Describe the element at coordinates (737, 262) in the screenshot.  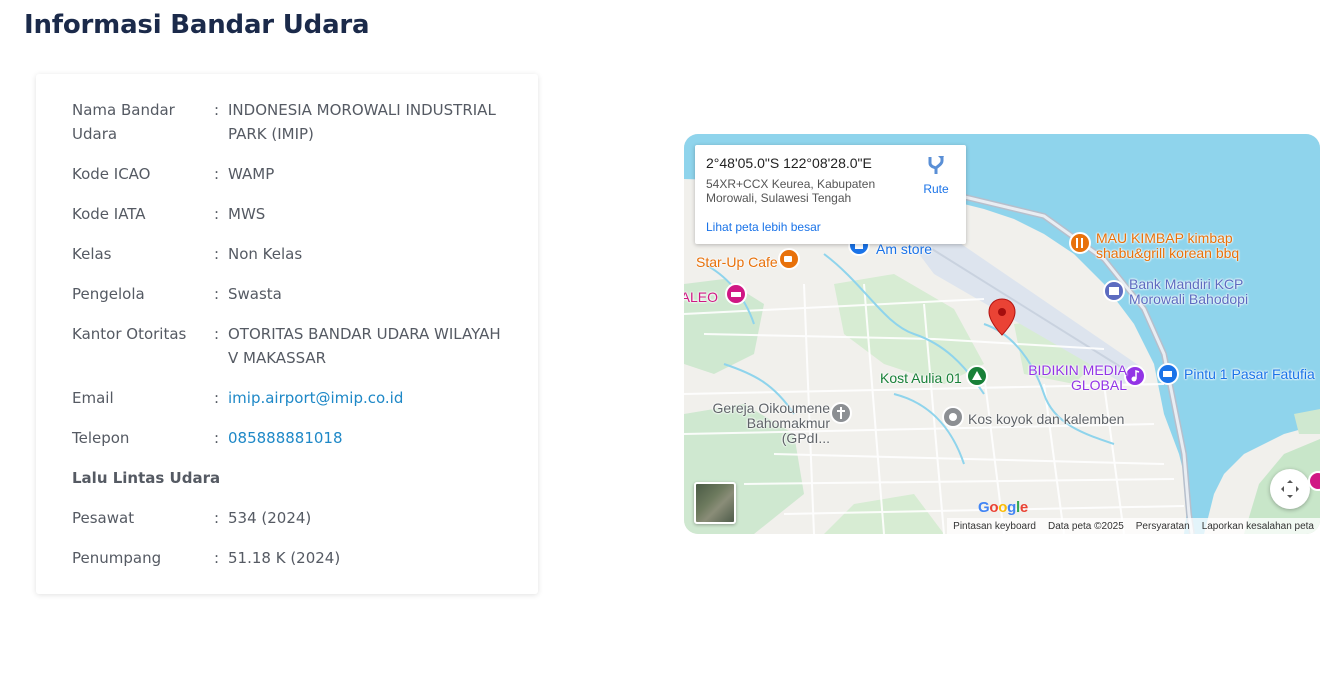
I see `poi-star-up-cafe: Star-Up Cafe` at that location.